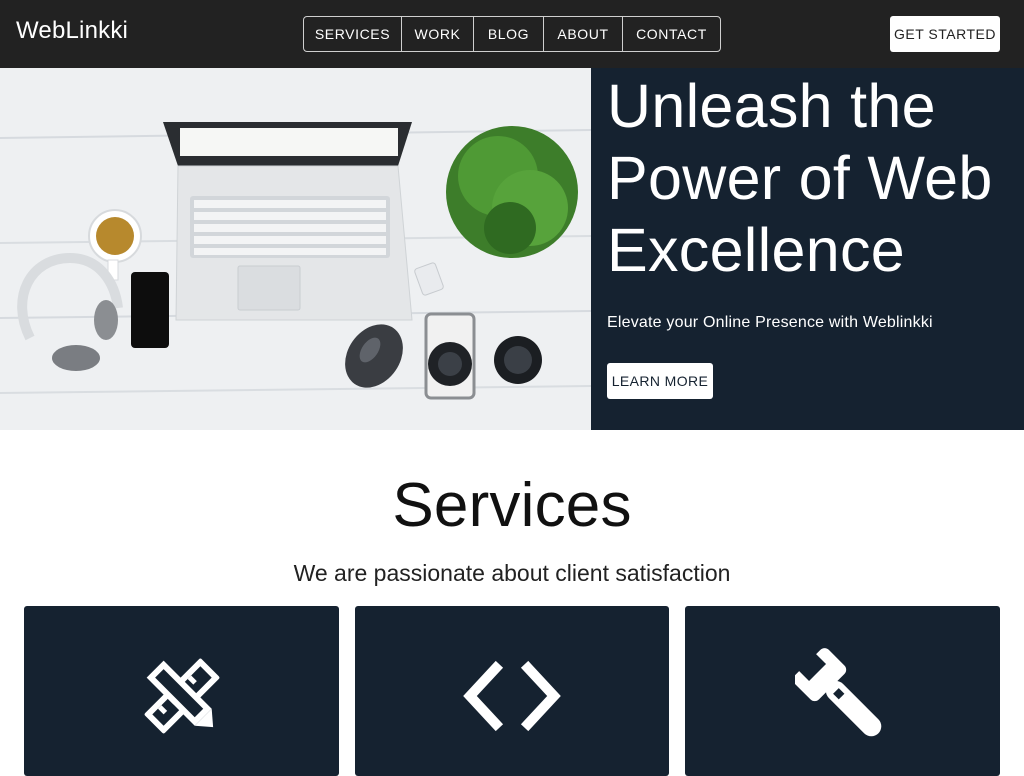  What do you see at coordinates (509, 34) in the screenshot?
I see `nav-blog: BLOG` at bounding box center [509, 34].